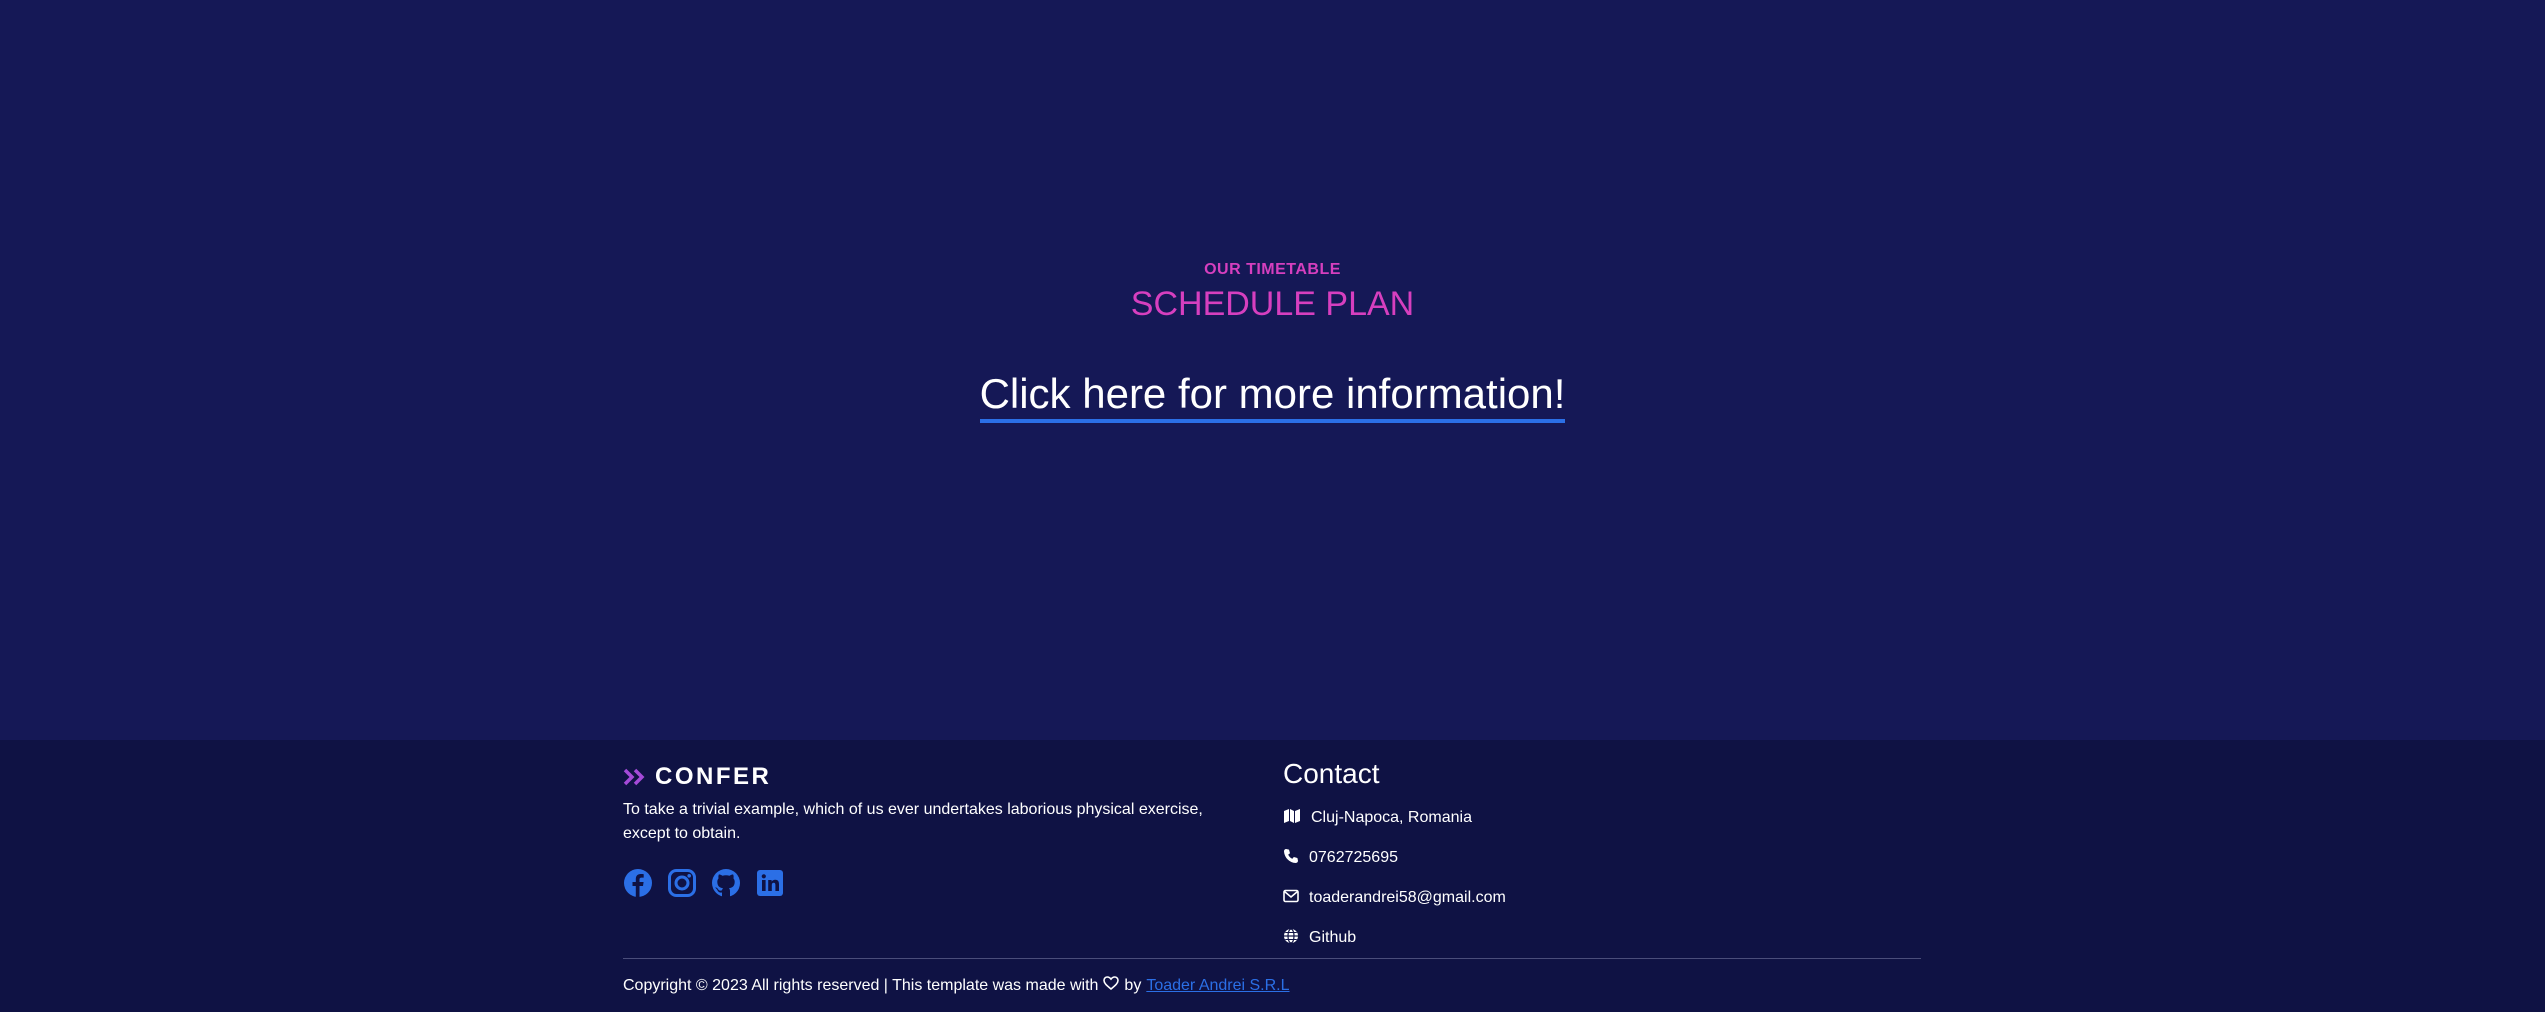 This screenshot has width=2545, height=1012. What do you see at coordinates (635, 777) in the screenshot?
I see `double-chevron-right-icon` at bounding box center [635, 777].